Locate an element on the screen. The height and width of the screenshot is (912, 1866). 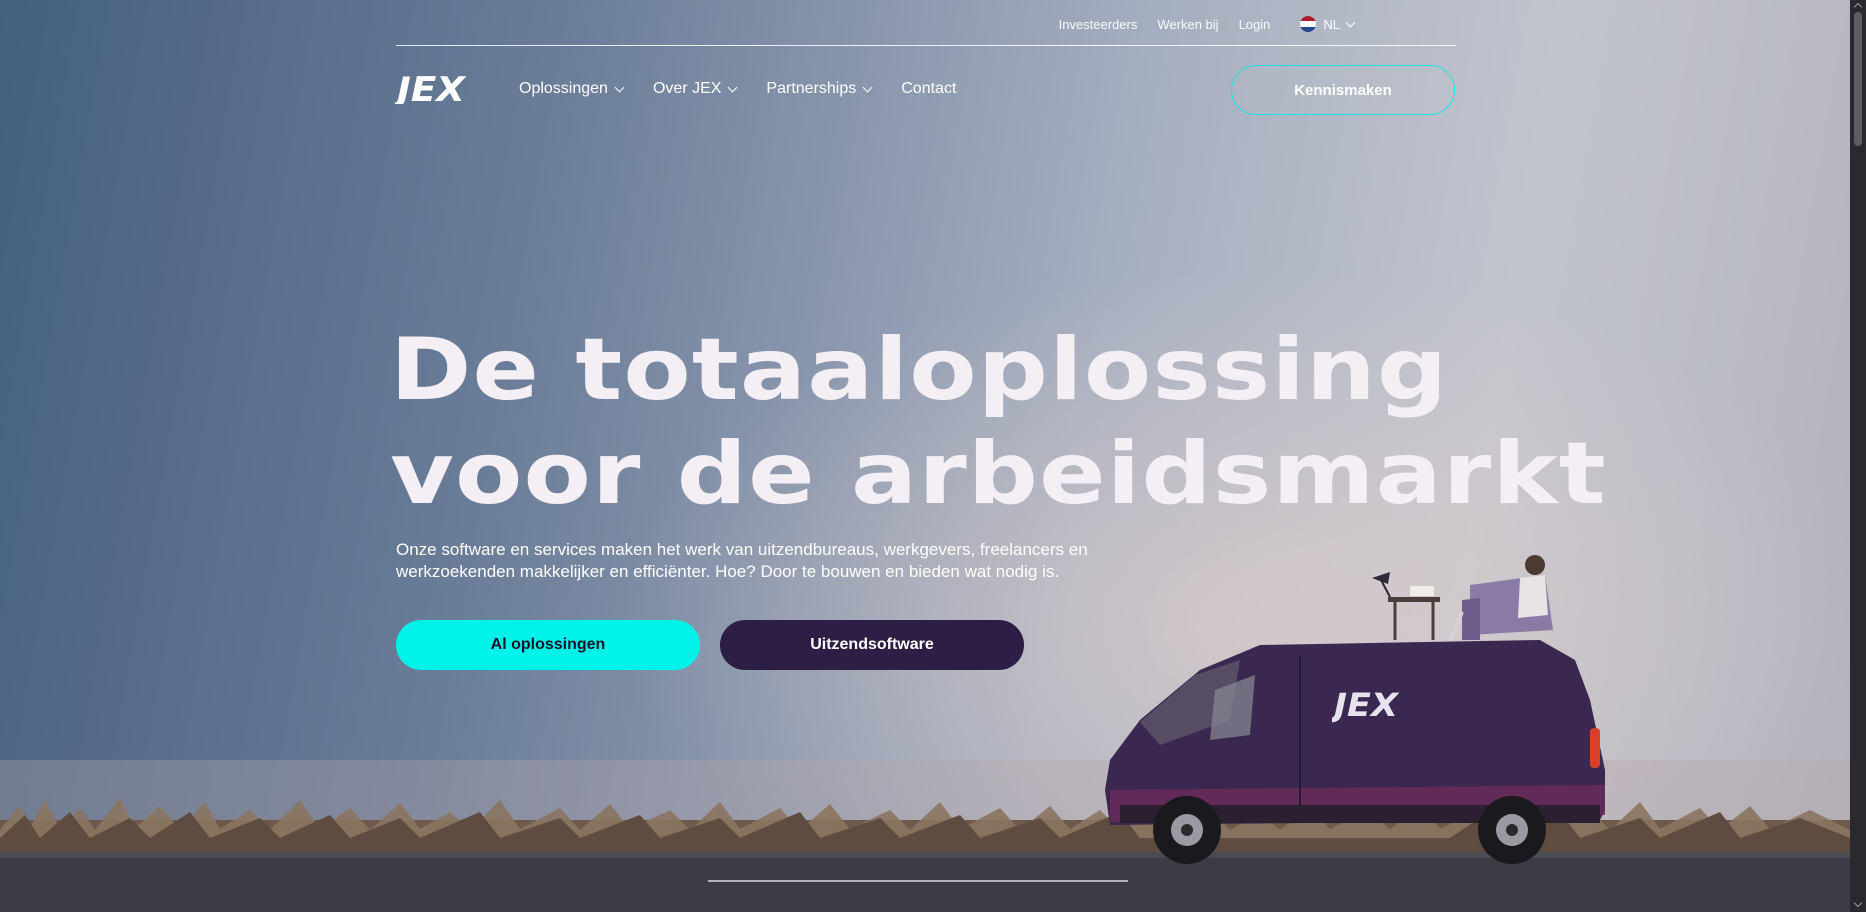
nav-label: Over JEX is located at coordinates (687, 88).